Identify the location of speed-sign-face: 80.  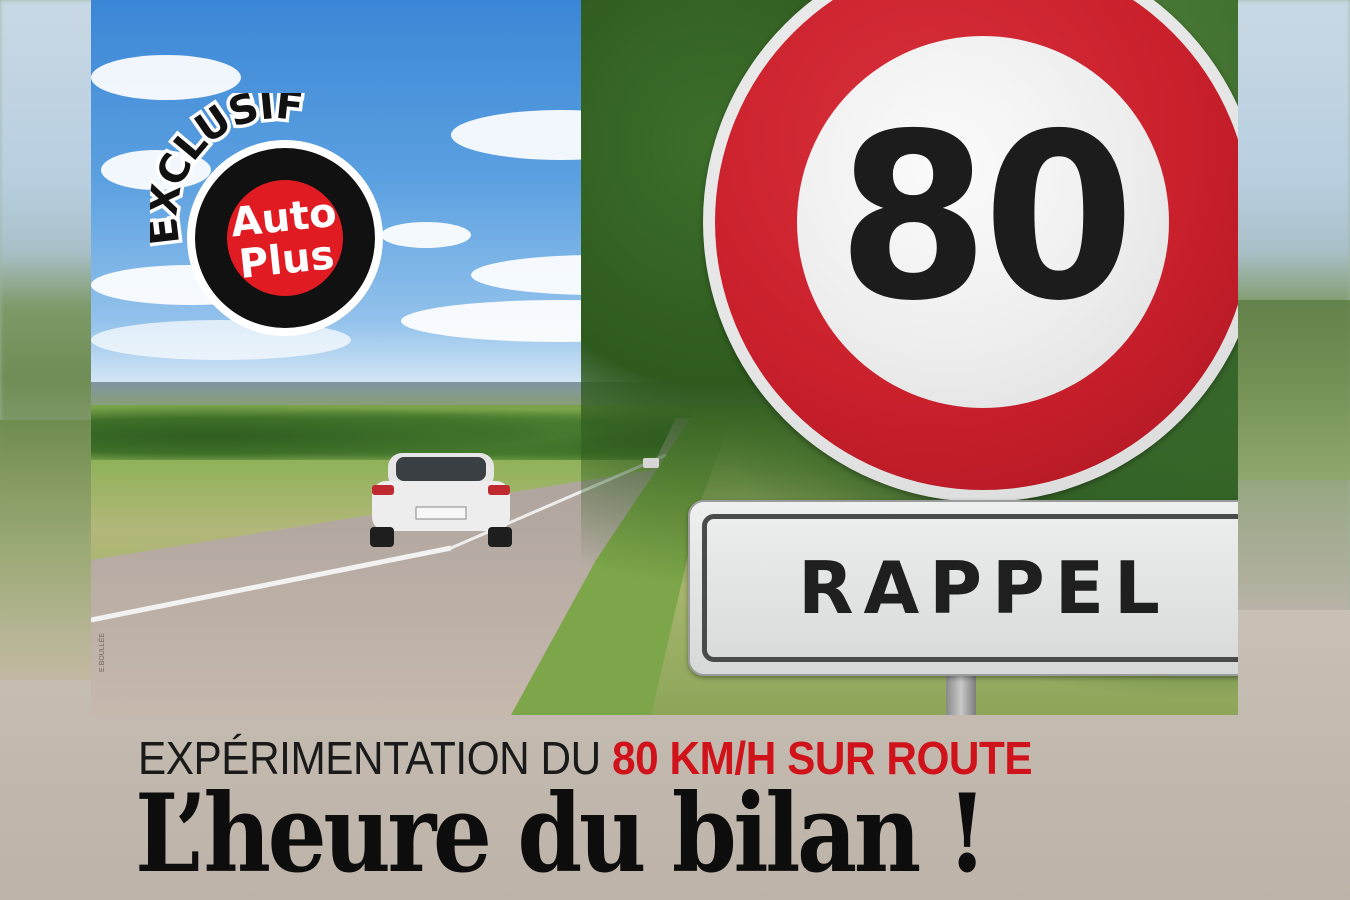
(983, 222).